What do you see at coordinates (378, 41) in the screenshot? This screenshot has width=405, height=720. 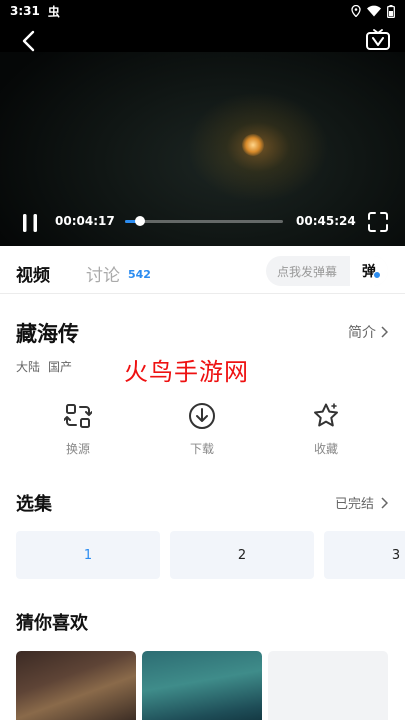 I see `tv-cast-icon` at bounding box center [378, 41].